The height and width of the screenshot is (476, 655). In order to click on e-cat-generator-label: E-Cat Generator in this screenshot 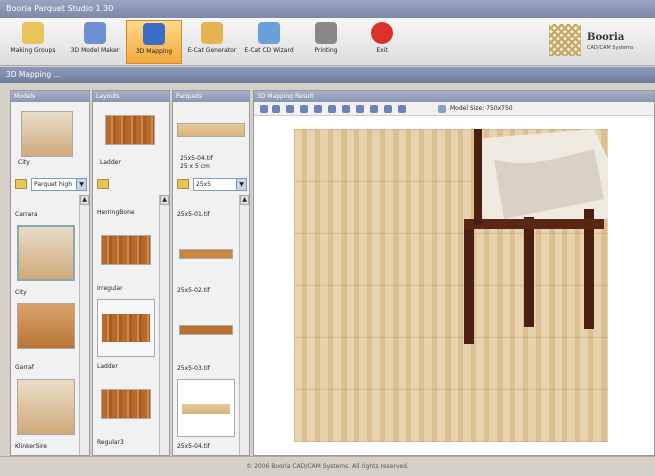, I will do `click(212, 50)`.